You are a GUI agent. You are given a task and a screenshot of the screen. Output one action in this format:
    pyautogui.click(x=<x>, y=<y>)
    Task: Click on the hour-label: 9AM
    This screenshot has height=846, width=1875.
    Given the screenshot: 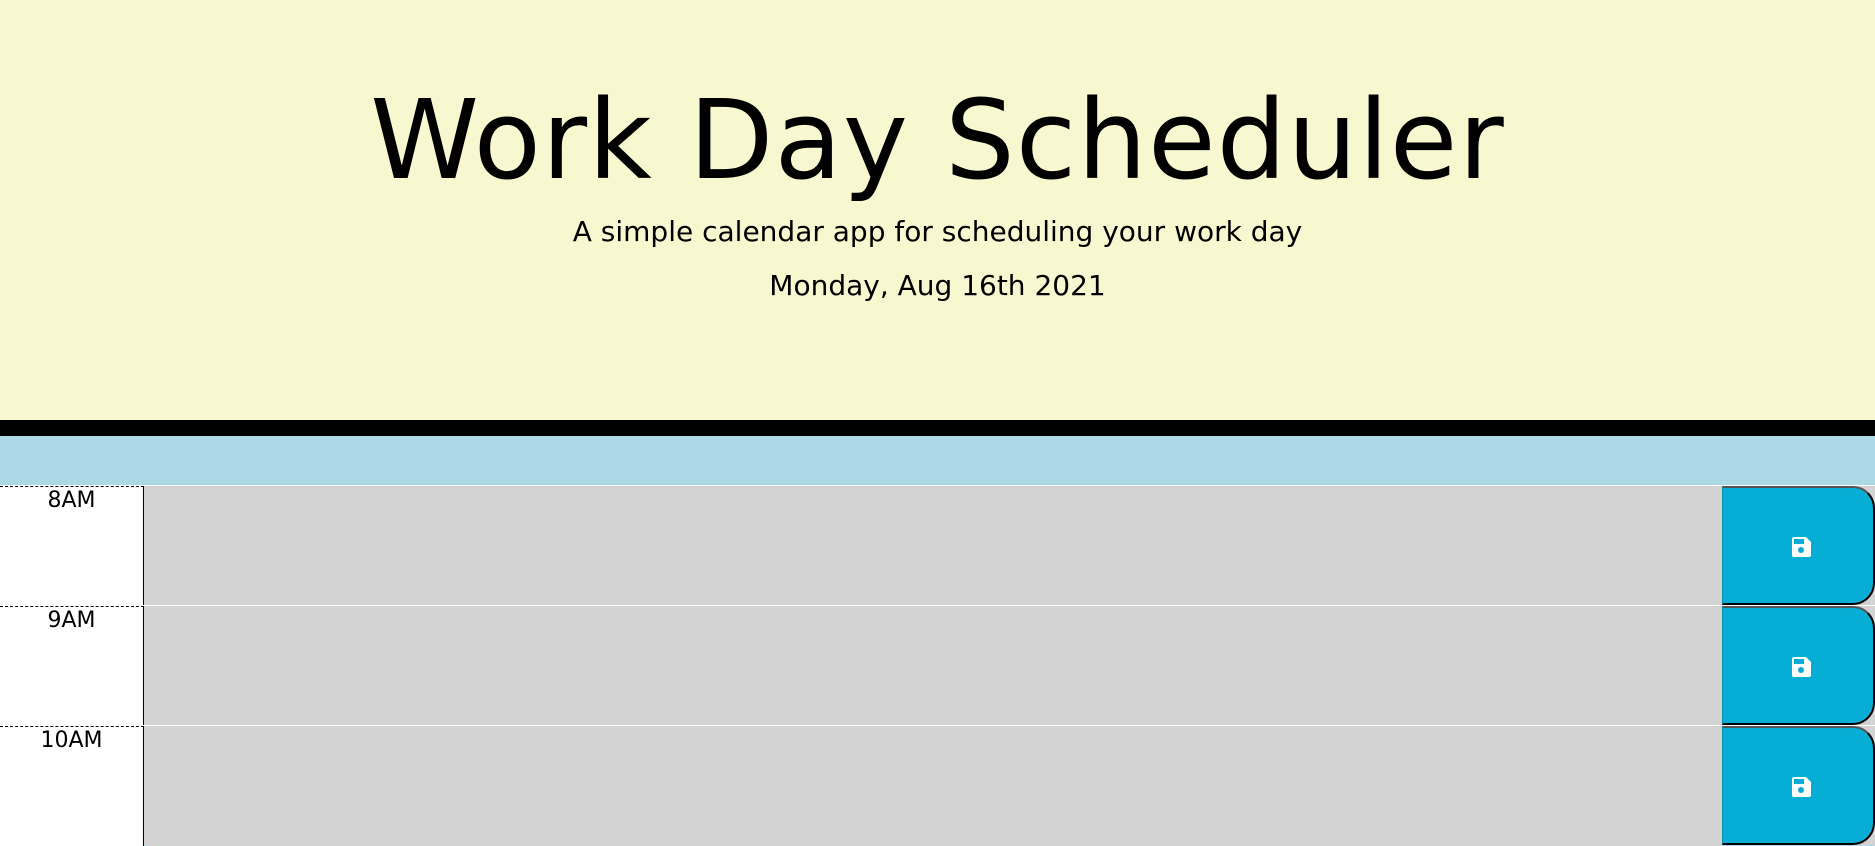 What is the action you would take?
    pyautogui.click(x=72, y=666)
    